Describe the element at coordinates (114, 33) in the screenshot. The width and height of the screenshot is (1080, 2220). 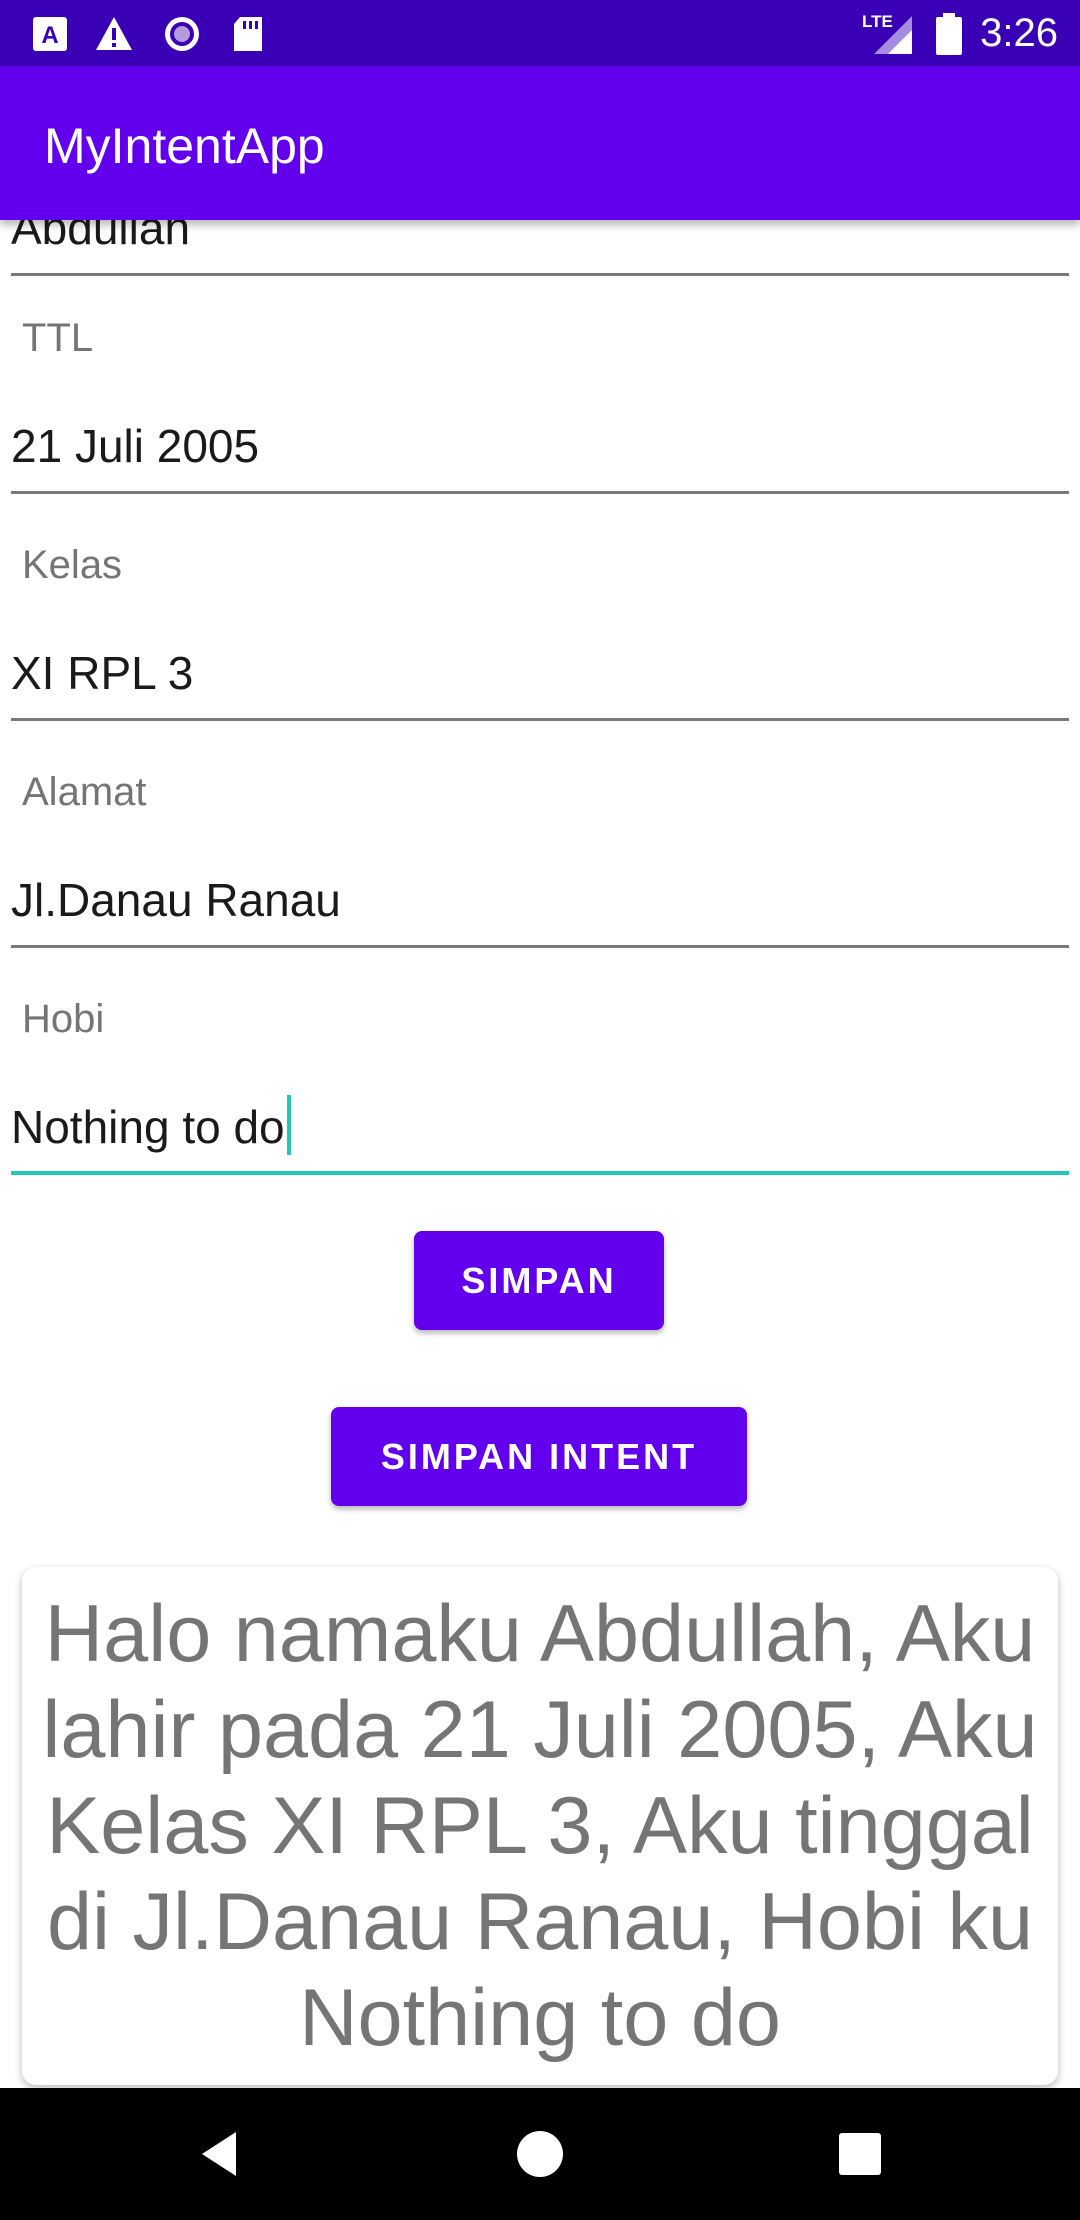
I see `warning-icon` at that location.